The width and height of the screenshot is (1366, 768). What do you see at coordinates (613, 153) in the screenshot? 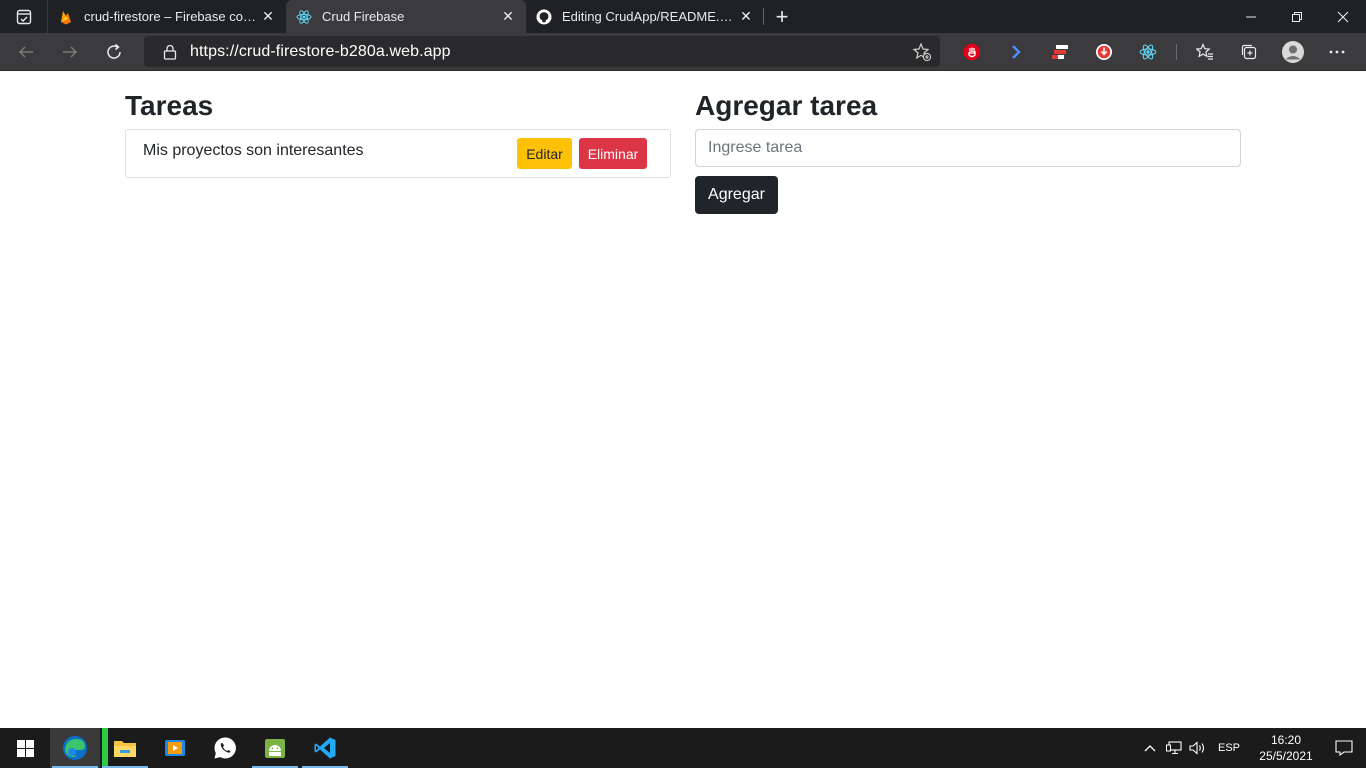
I see `delete-button: Eliminar` at bounding box center [613, 153].